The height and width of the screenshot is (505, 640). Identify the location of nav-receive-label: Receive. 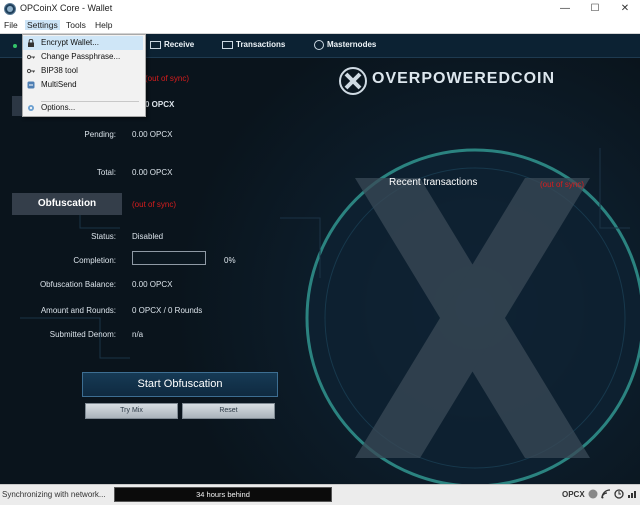
(179, 44).